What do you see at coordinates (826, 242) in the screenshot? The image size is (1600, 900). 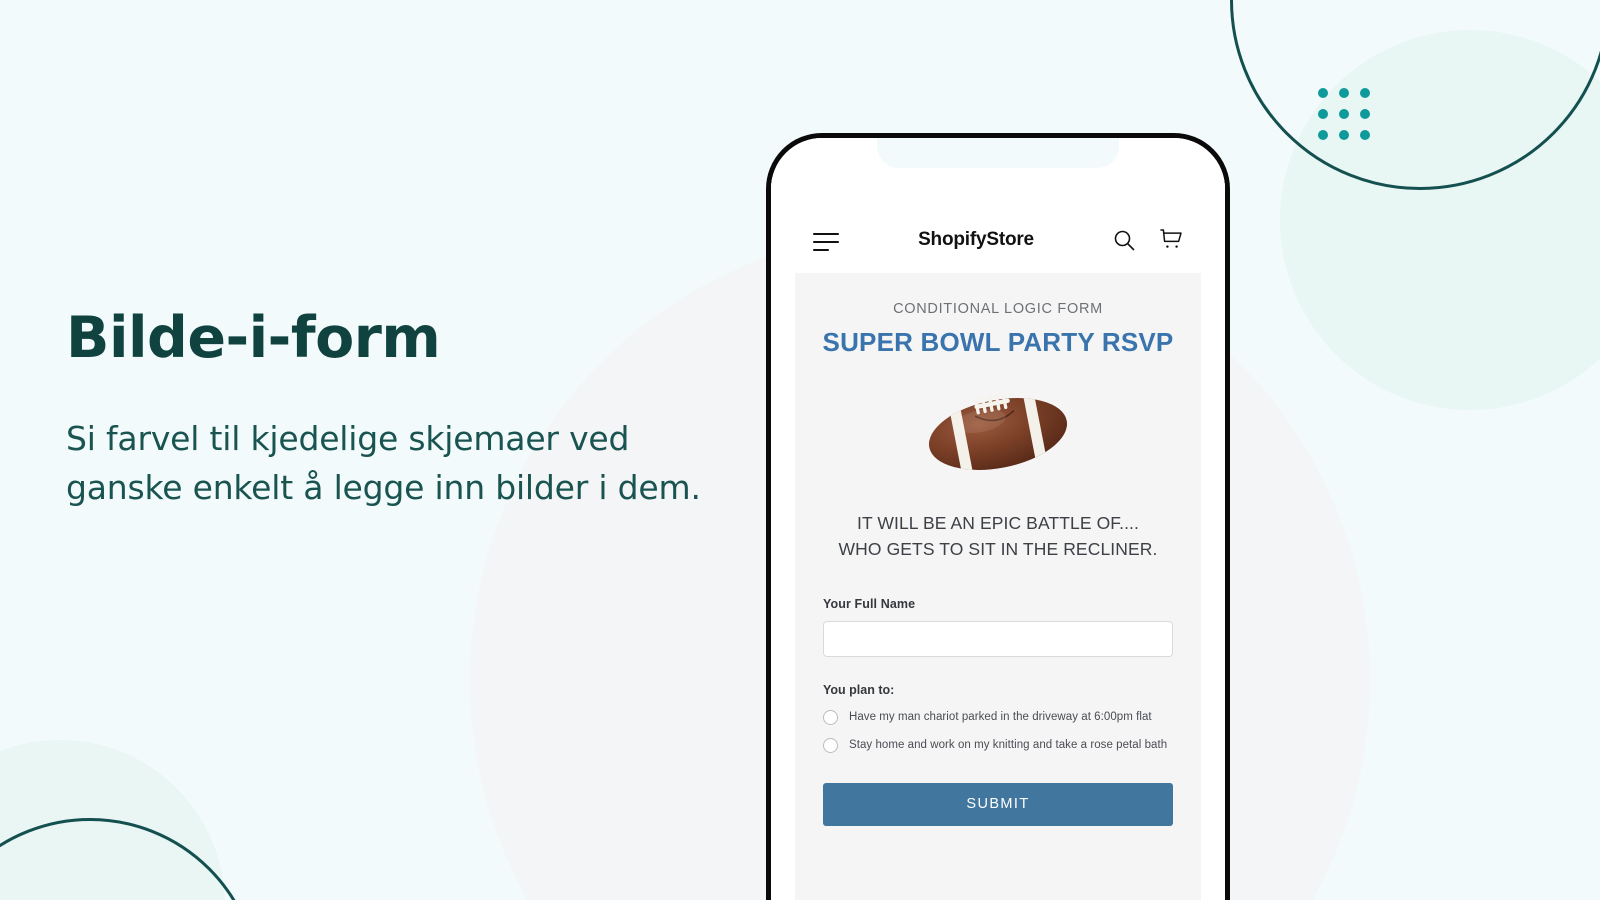 I see `hamburger-menu-icon` at bounding box center [826, 242].